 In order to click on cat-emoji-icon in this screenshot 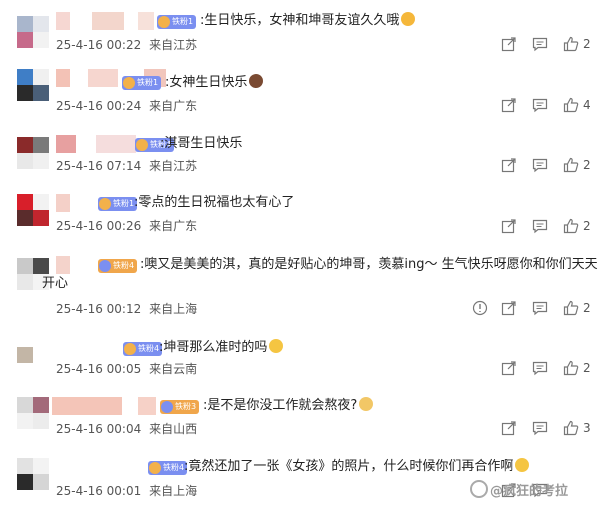, I will do `click(366, 404)`.